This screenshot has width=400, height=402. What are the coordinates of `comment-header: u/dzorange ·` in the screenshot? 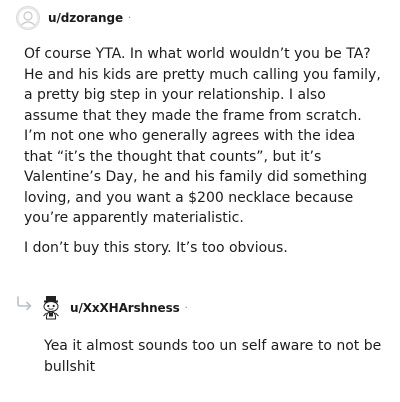 It's located at (73, 18).